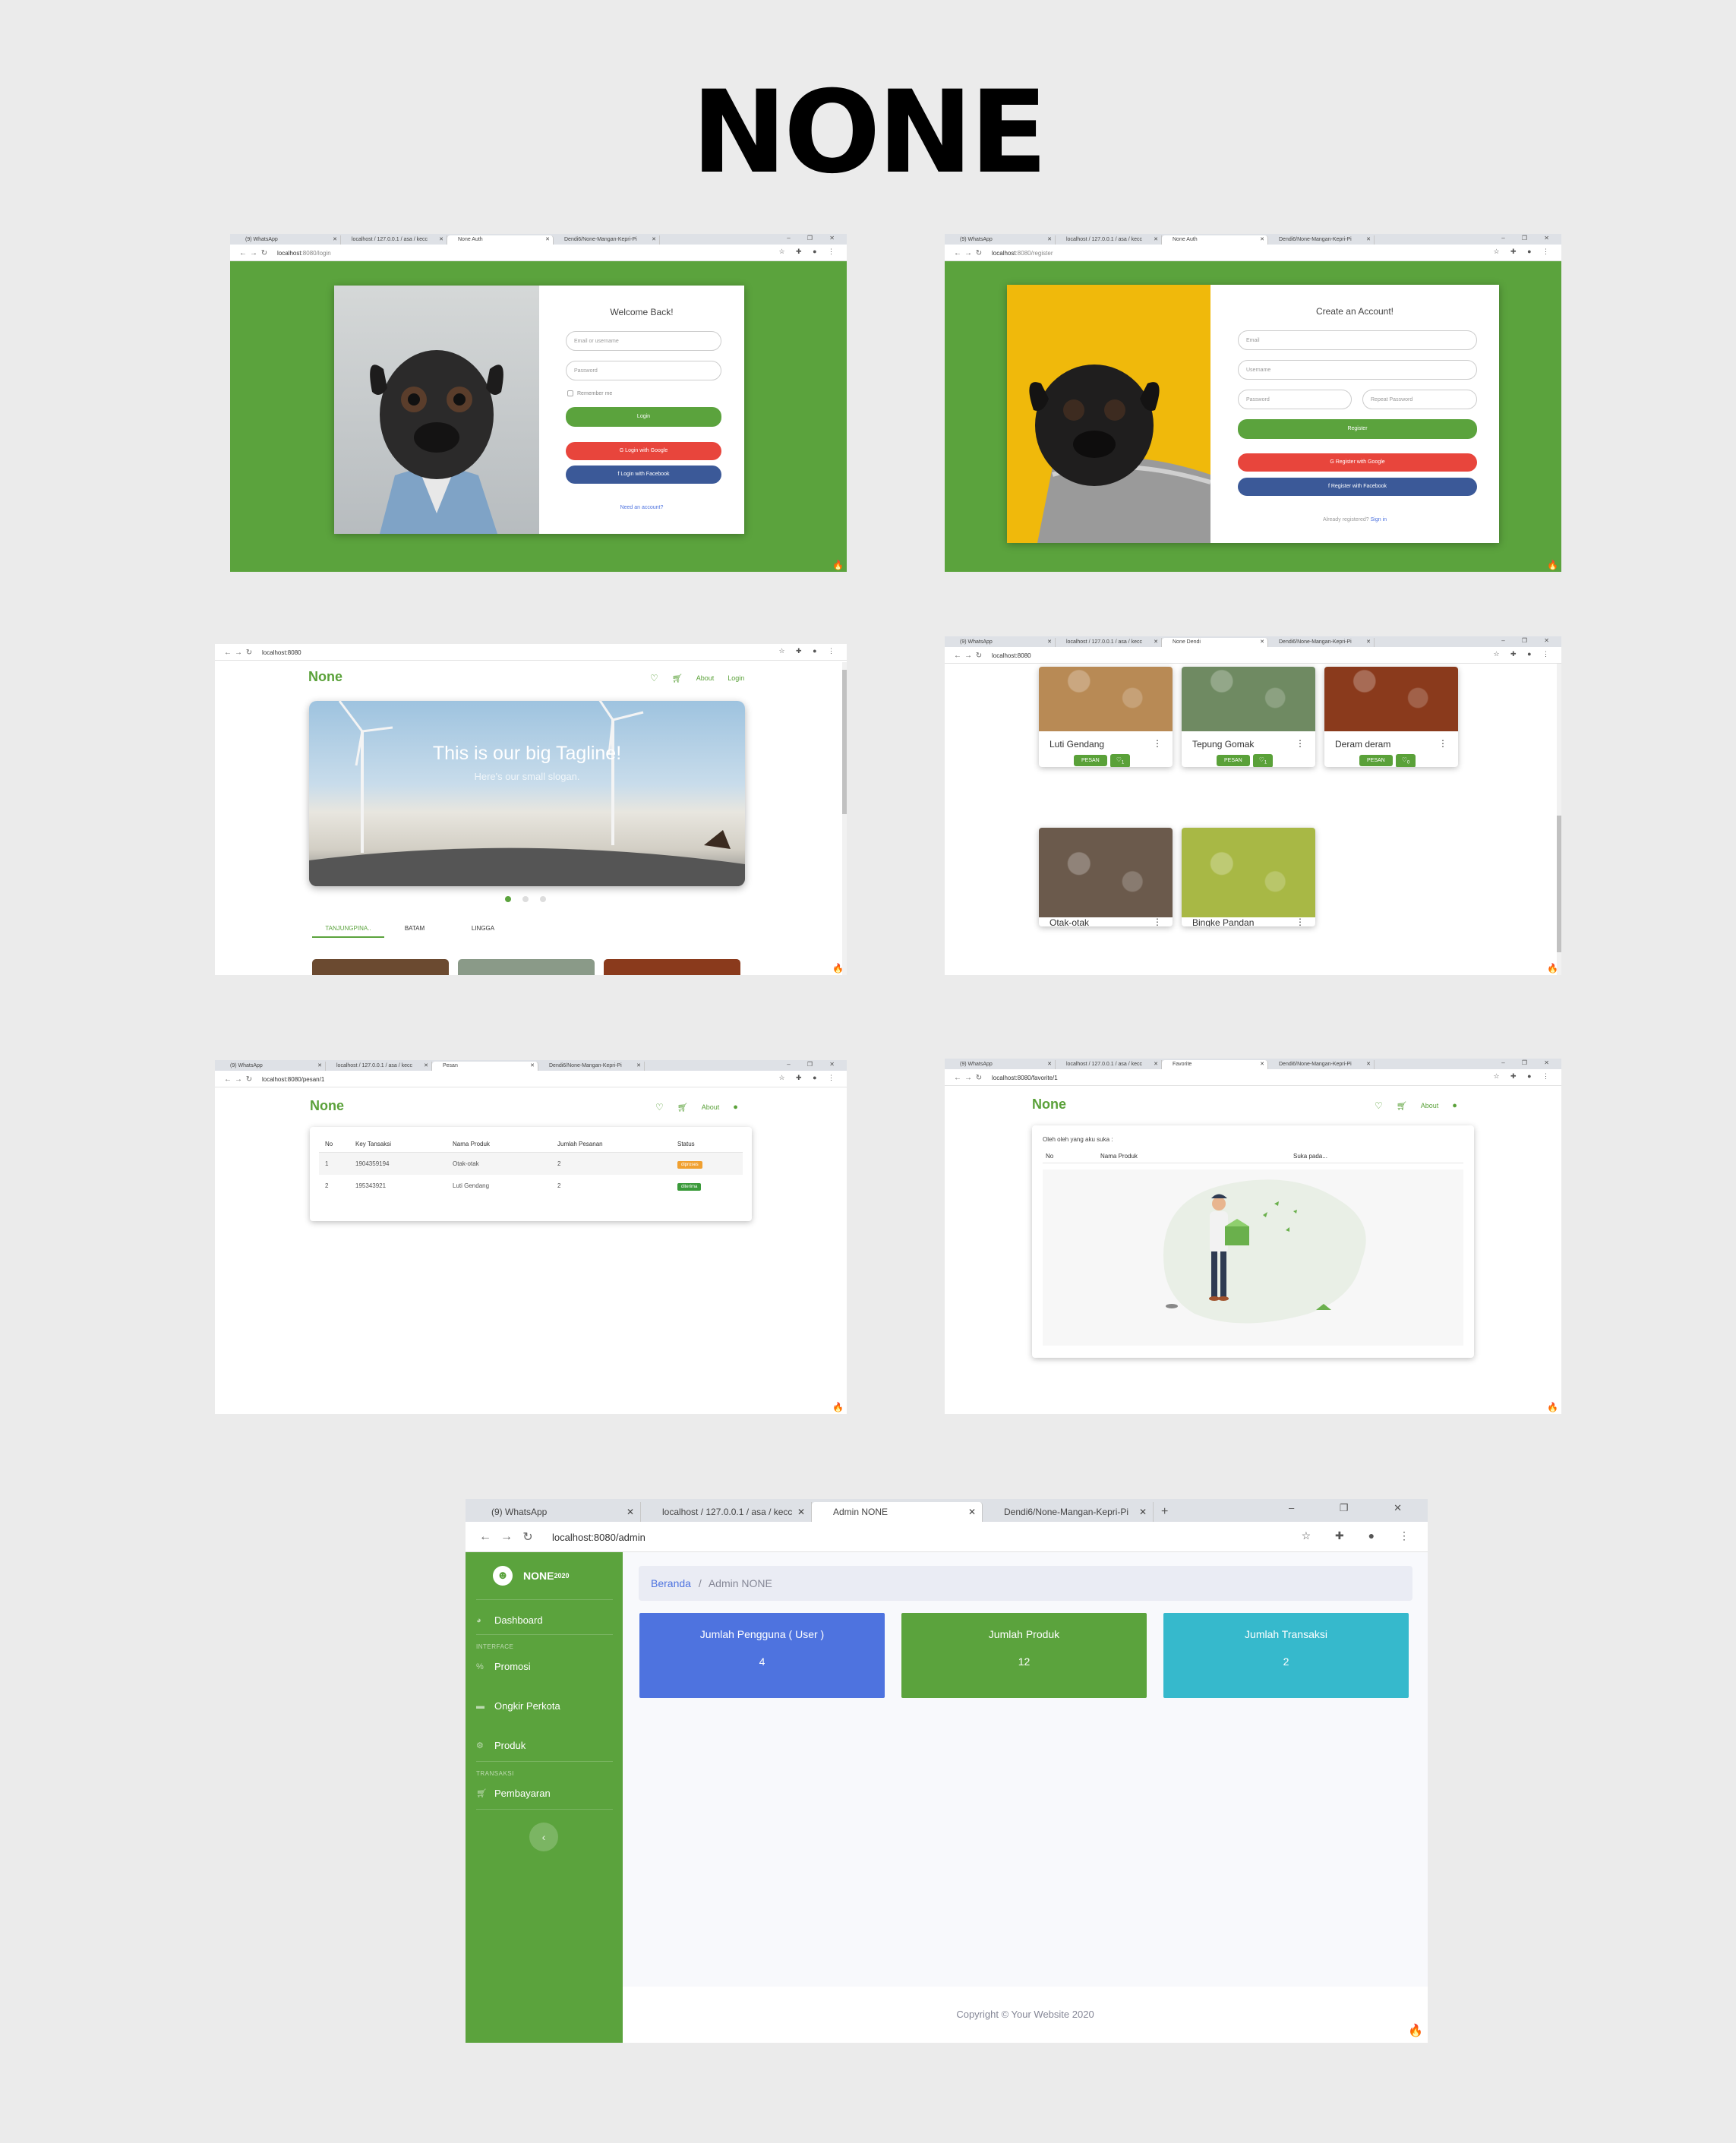 The width and height of the screenshot is (1736, 2143). I want to click on sidebar-item-pembayaran: 🛒︎ Pembayaran, so click(508, 1794).